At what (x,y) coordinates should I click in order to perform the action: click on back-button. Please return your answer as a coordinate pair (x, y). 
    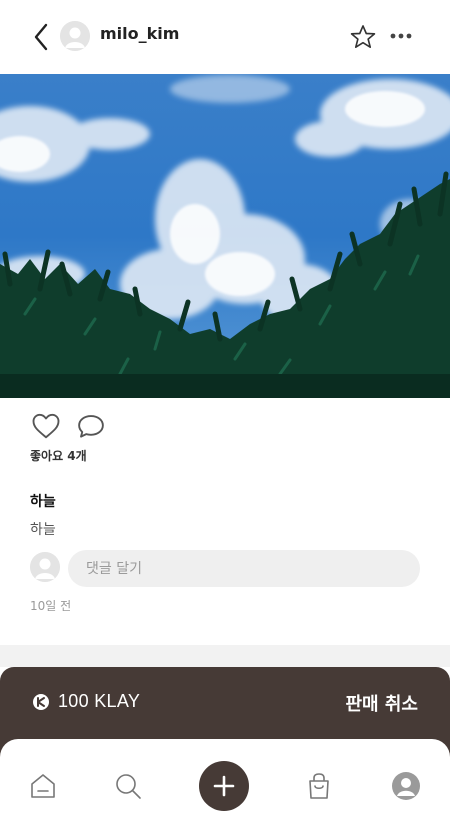
    Looking at the image, I should click on (41, 37).